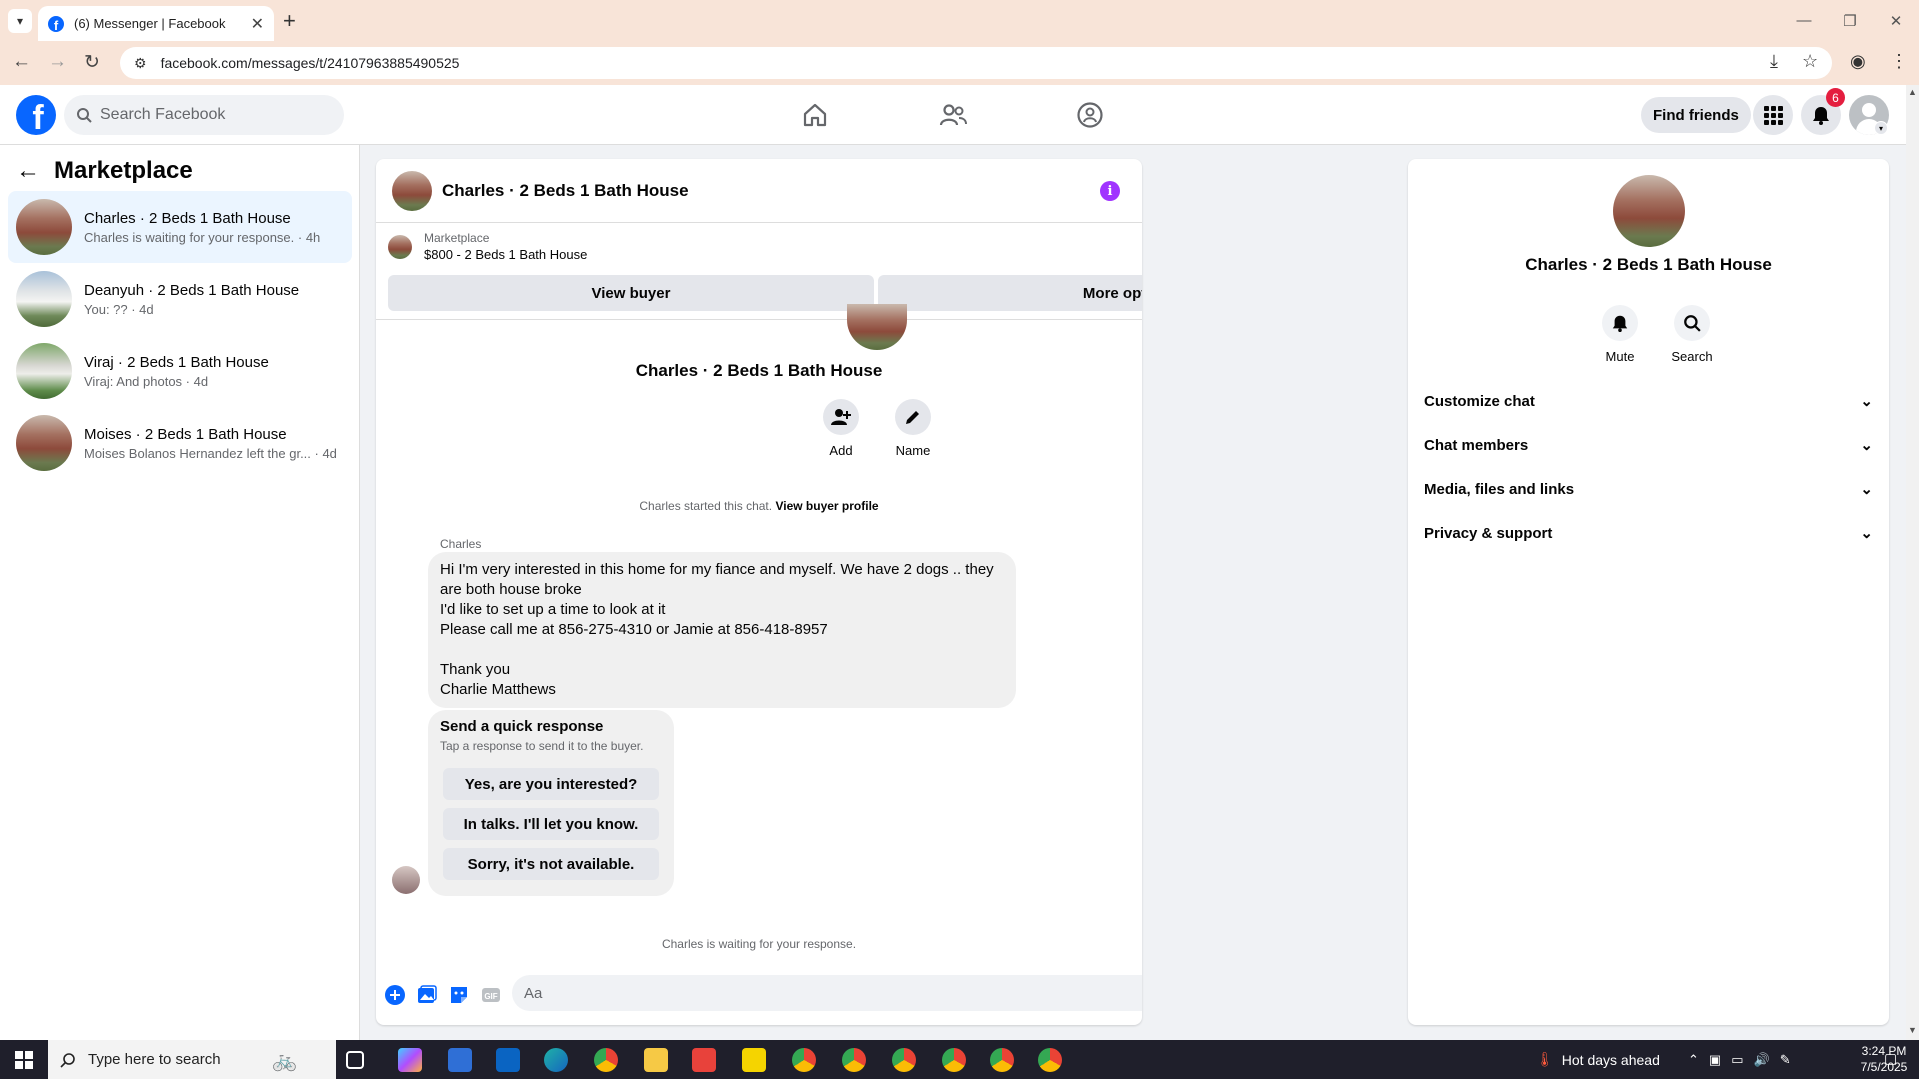 Image resolution: width=1919 pixels, height=1079 pixels. Describe the element at coordinates (400, 246) in the screenshot. I see `listing-thumbnail` at that location.